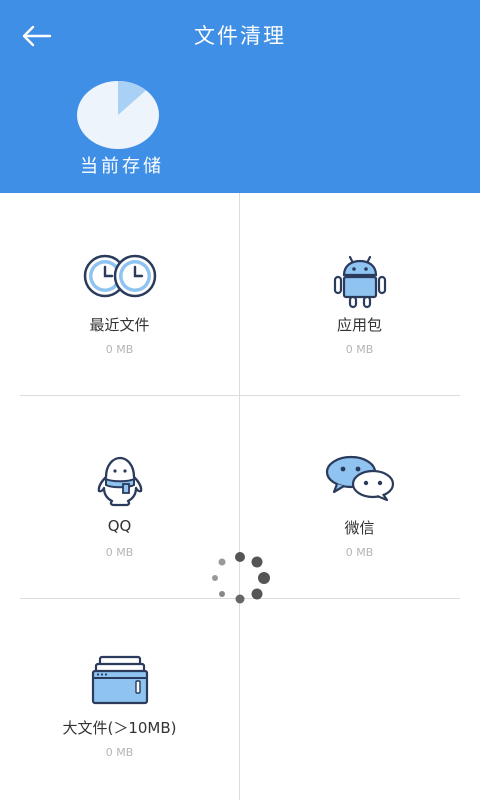 The height and width of the screenshot is (801, 480). What do you see at coordinates (118, 115) in the screenshot?
I see `storage-pie-chart` at bounding box center [118, 115].